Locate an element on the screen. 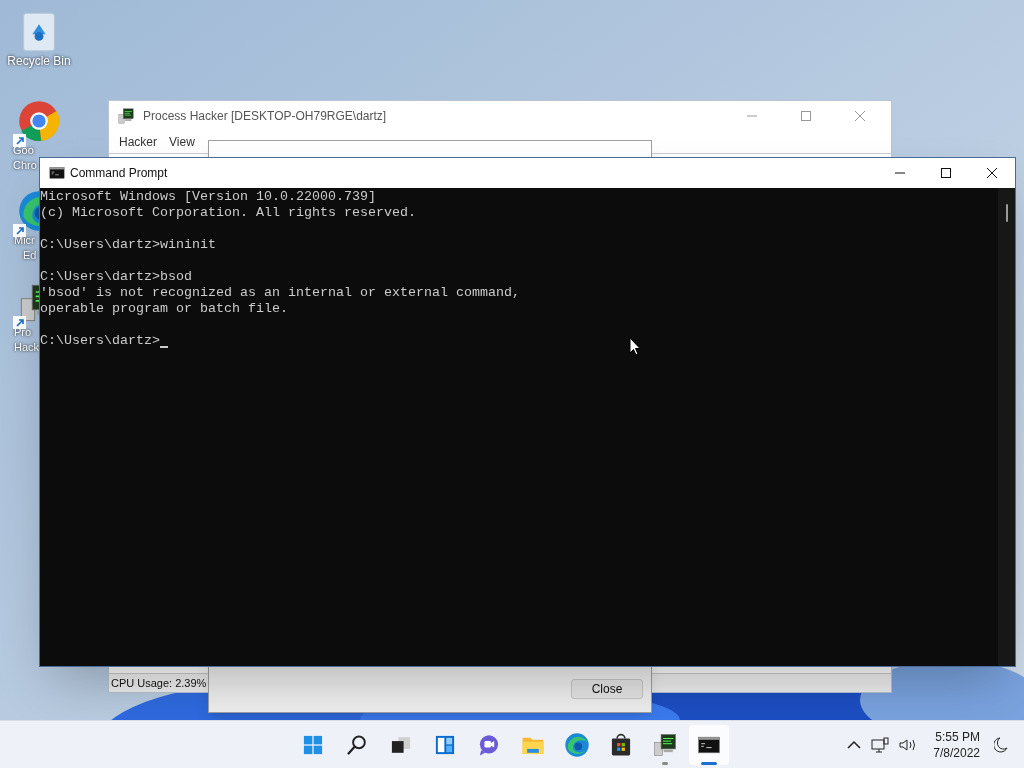 The width and height of the screenshot is (1024, 768). icon-label: Pro is located at coordinates (23, 332).